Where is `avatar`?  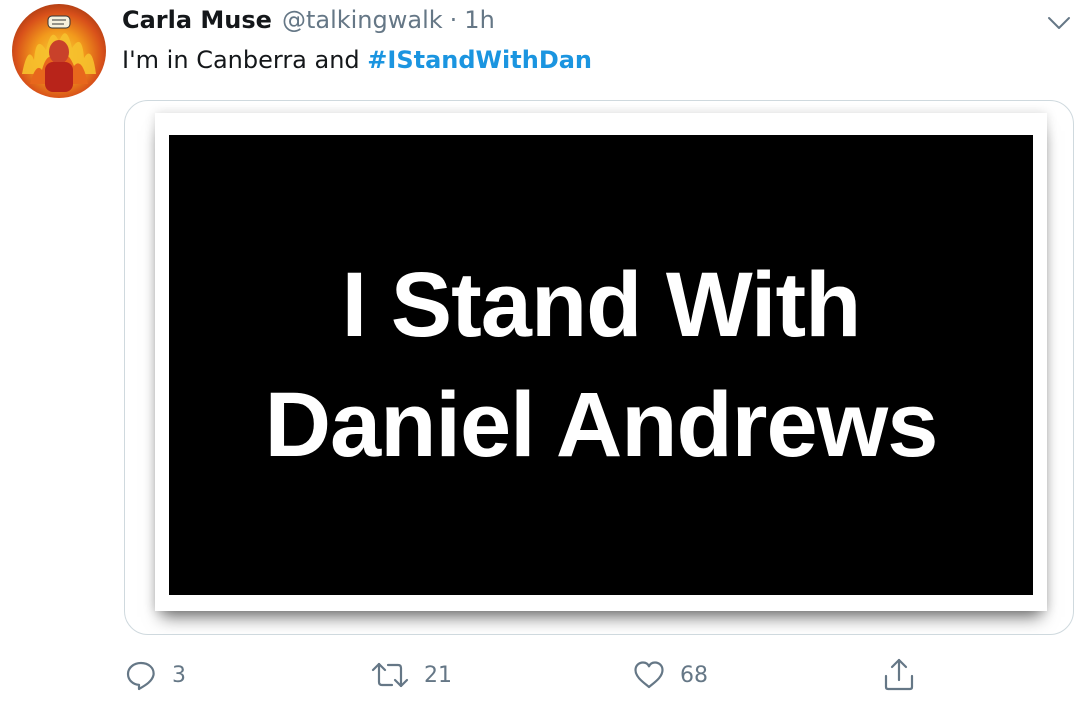
avatar is located at coordinates (59, 51).